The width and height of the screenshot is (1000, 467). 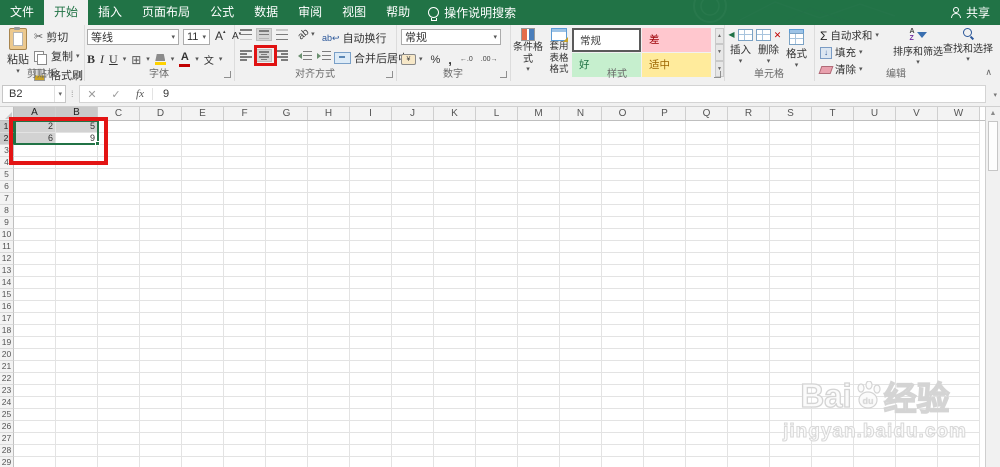 I want to click on cell-L1, so click(x=497, y=127).